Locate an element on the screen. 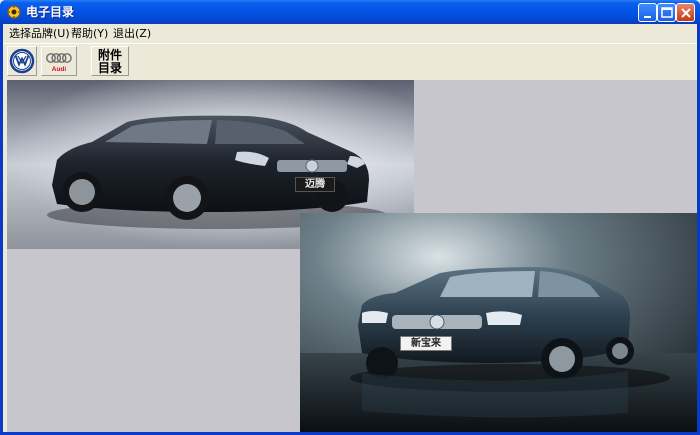 The height and width of the screenshot is (435, 700). window-title: 电子目录 is located at coordinates (50, 12).